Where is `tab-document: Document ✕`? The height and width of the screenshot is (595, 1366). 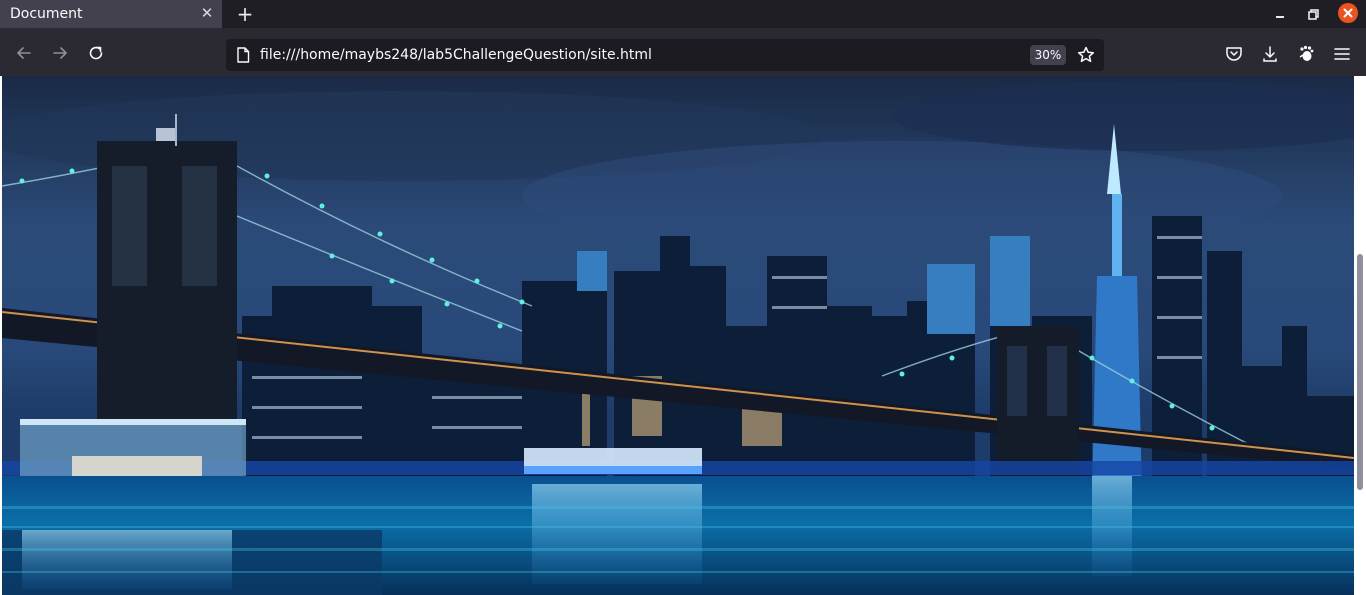 tab-document: Document ✕ is located at coordinates (111, 14).